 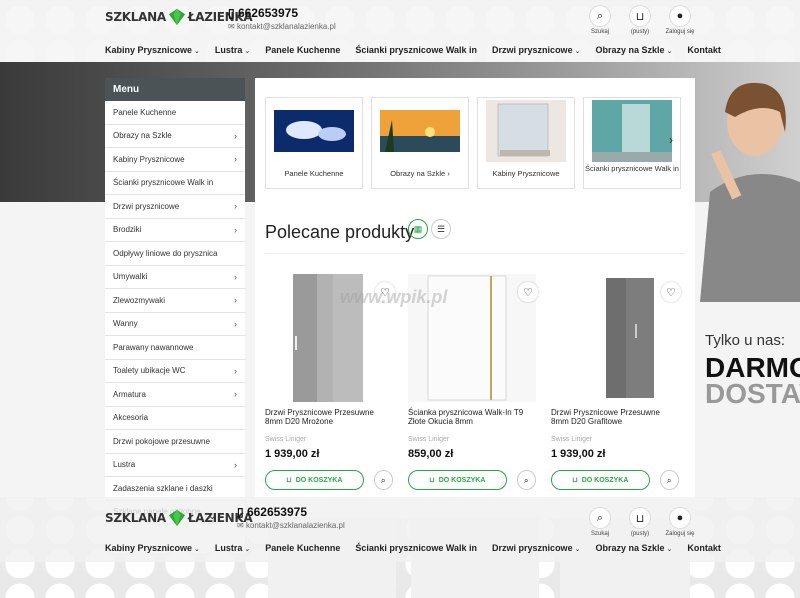 What do you see at coordinates (680, 32) in the screenshot?
I see `login-label: Zaloguj się` at bounding box center [680, 32].